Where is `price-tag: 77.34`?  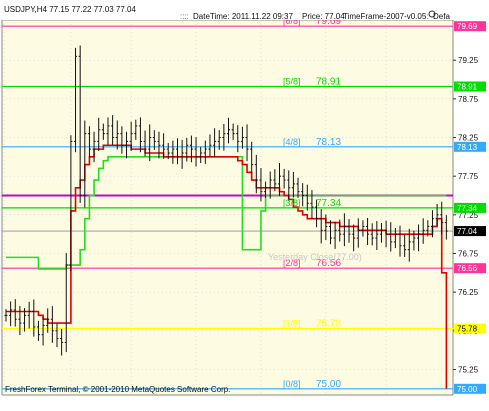 price-tag: 77.34 is located at coordinates (470, 207).